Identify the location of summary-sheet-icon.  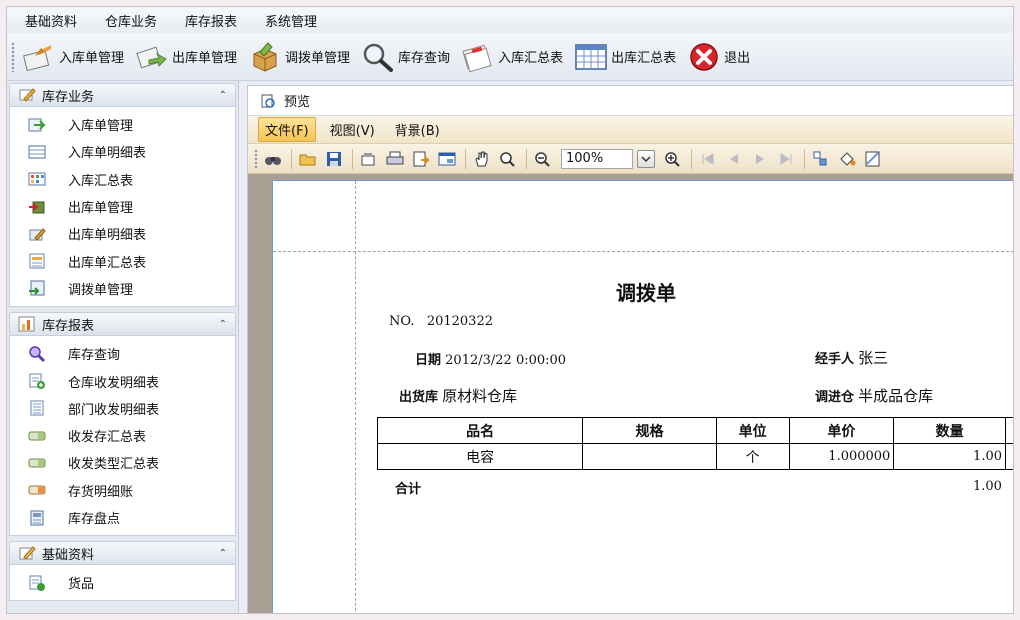
(37, 261).